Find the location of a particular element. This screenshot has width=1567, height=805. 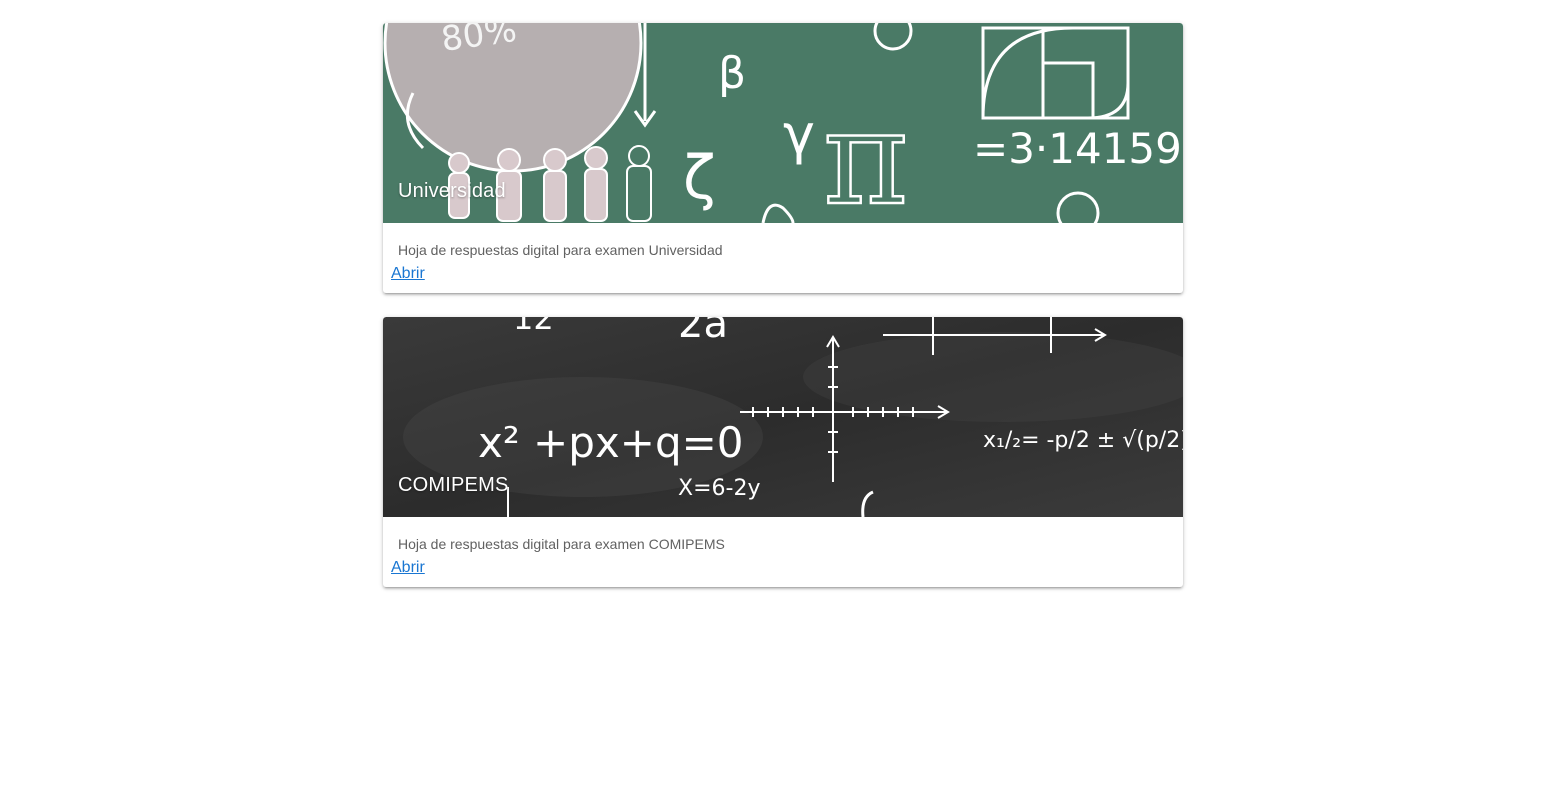

card-image-green-chalkboard: 80% β γ ζ π =3·14159 Universidad is located at coordinates (783, 123).